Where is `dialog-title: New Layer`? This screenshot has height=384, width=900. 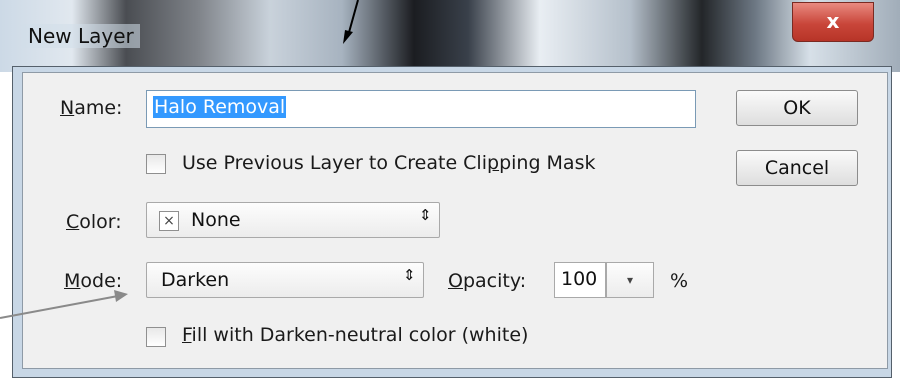 dialog-title: New Layer is located at coordinates (81, 36).